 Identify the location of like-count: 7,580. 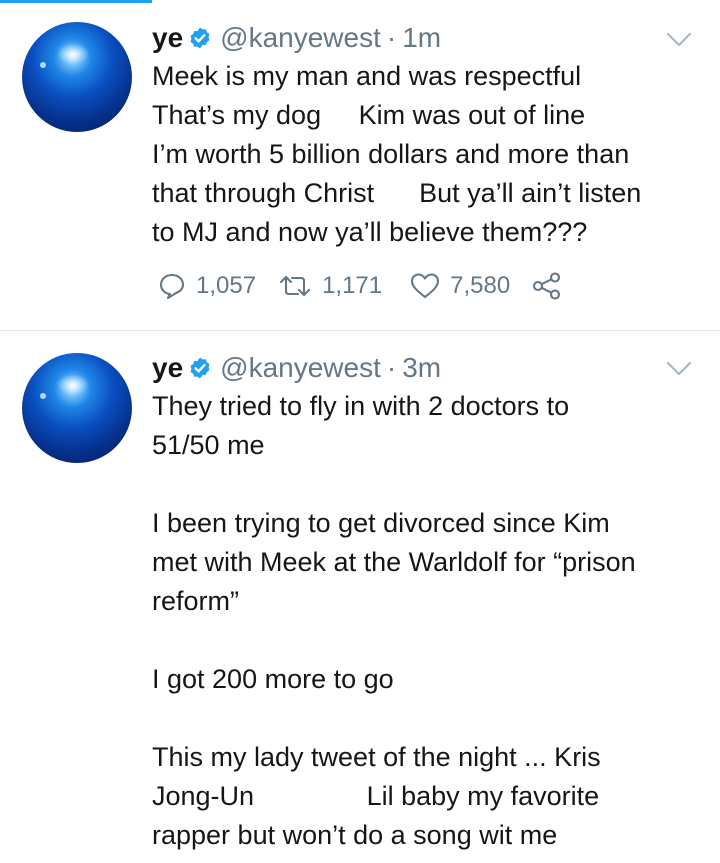
(480, 285).